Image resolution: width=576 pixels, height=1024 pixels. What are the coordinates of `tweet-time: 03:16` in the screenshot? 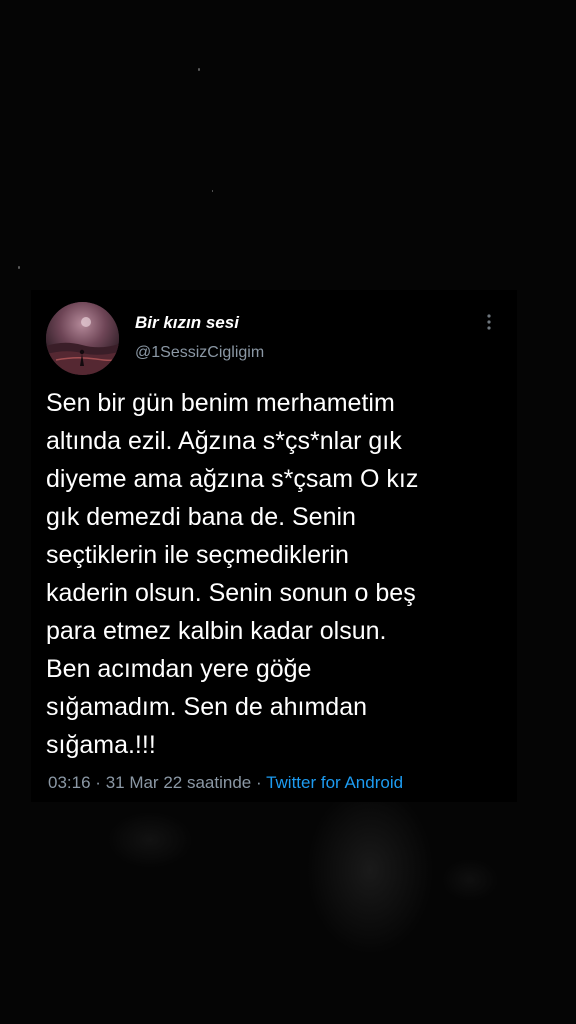 It's located at (69, 782).